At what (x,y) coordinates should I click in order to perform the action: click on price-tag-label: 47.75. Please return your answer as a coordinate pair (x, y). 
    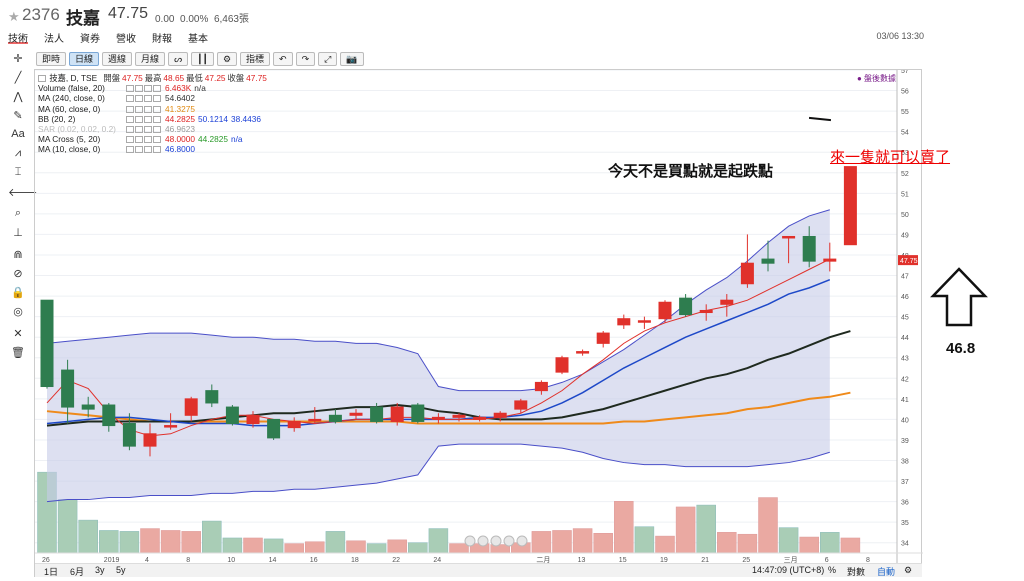
    Looking at the image, I should click on (909, 261).